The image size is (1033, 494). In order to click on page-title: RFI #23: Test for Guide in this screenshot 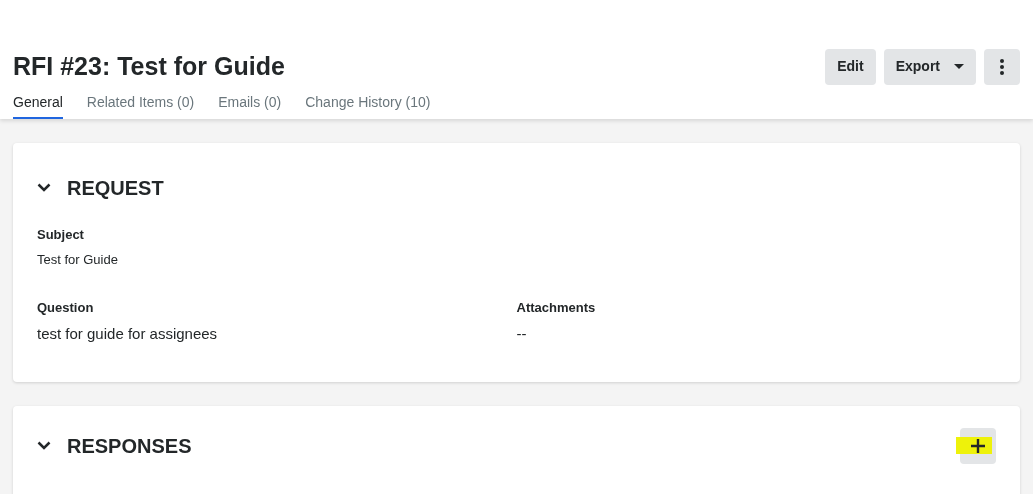, I will do `click(149, 66)`.